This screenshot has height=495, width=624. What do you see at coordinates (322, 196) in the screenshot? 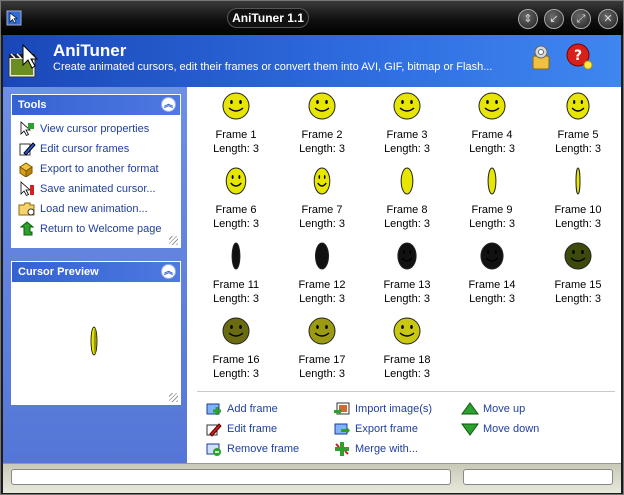
I see `frame-cell: Frame 7 Length: 3` at bounding box center [322, 196].